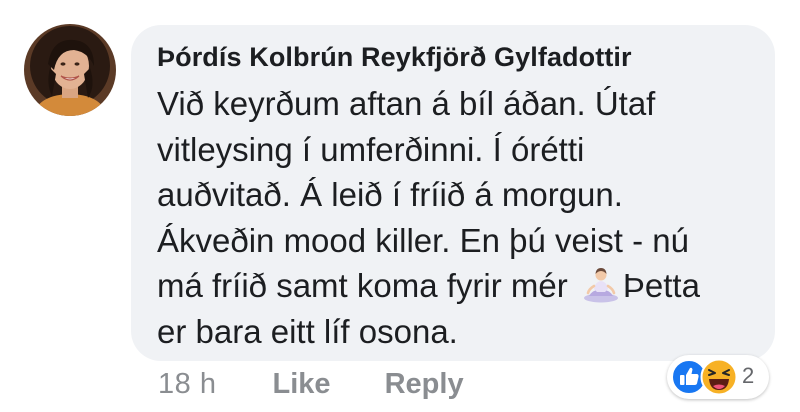  What do you see at coordinates (394, 57) in the screenshot?
I see `author-name: Þórdís Kolbrún Reykfjörð Gylfadottir` at bounding box center [394, 57].